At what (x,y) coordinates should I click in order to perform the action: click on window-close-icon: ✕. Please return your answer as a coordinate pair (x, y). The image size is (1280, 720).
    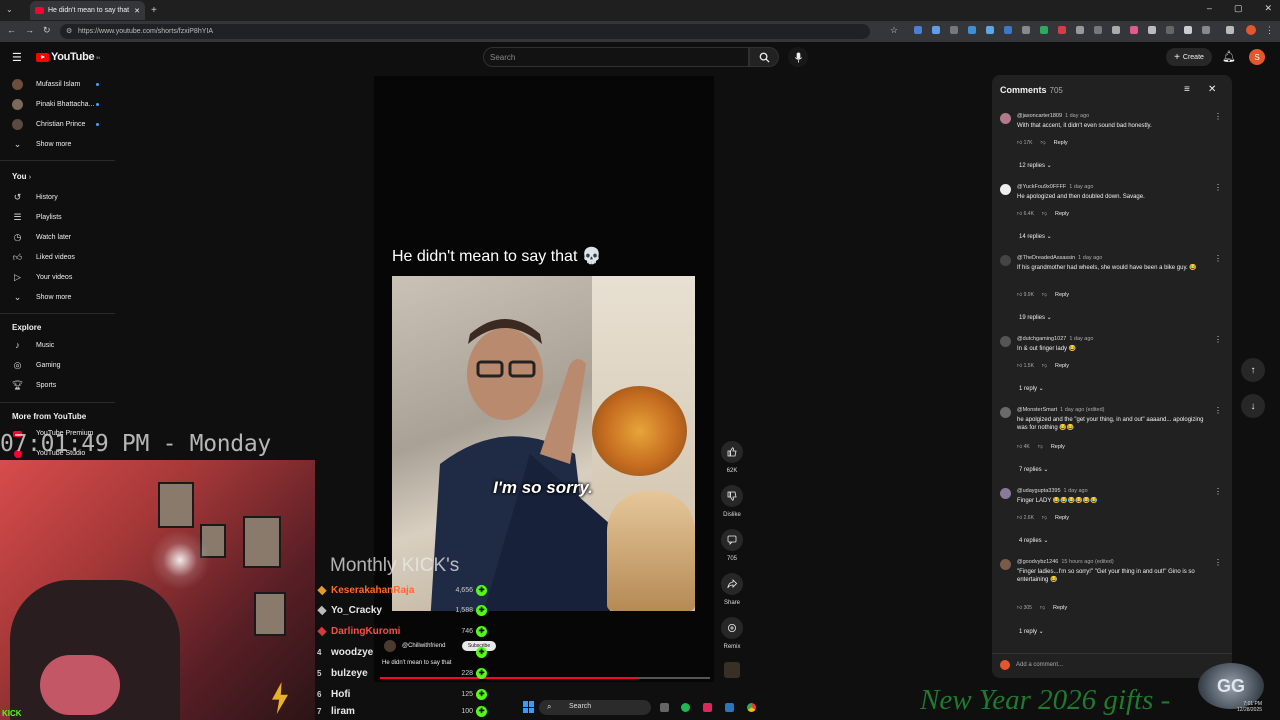
    Looking at the image, I should click on (1268, 8).